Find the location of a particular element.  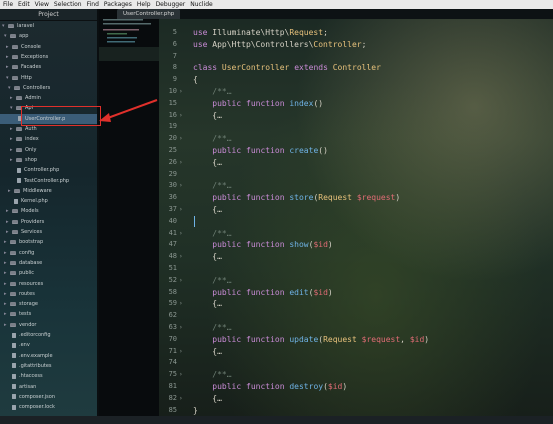

tree-item-label: storage is located at coordinates (28, 304).